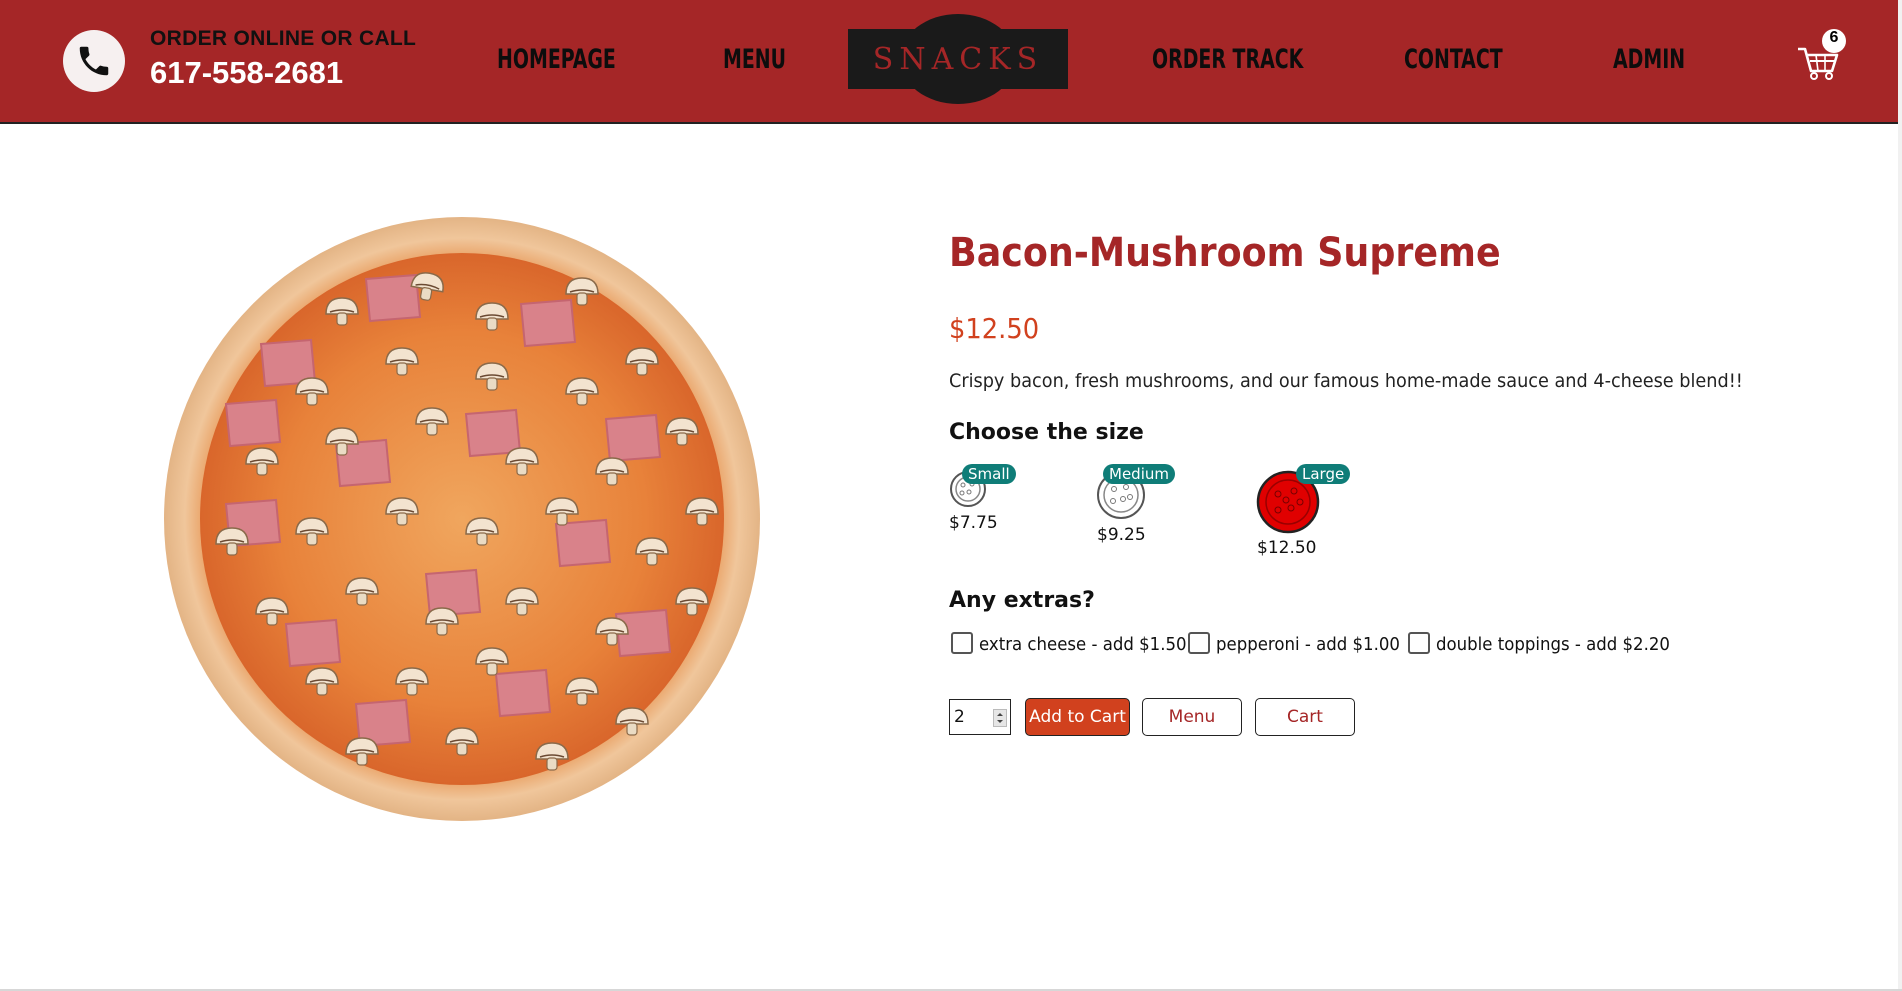 Image resolution: width=1902 pixels, height=991 pixels. I want to click on size-medium-price: $9.25, so click(1121, 535).